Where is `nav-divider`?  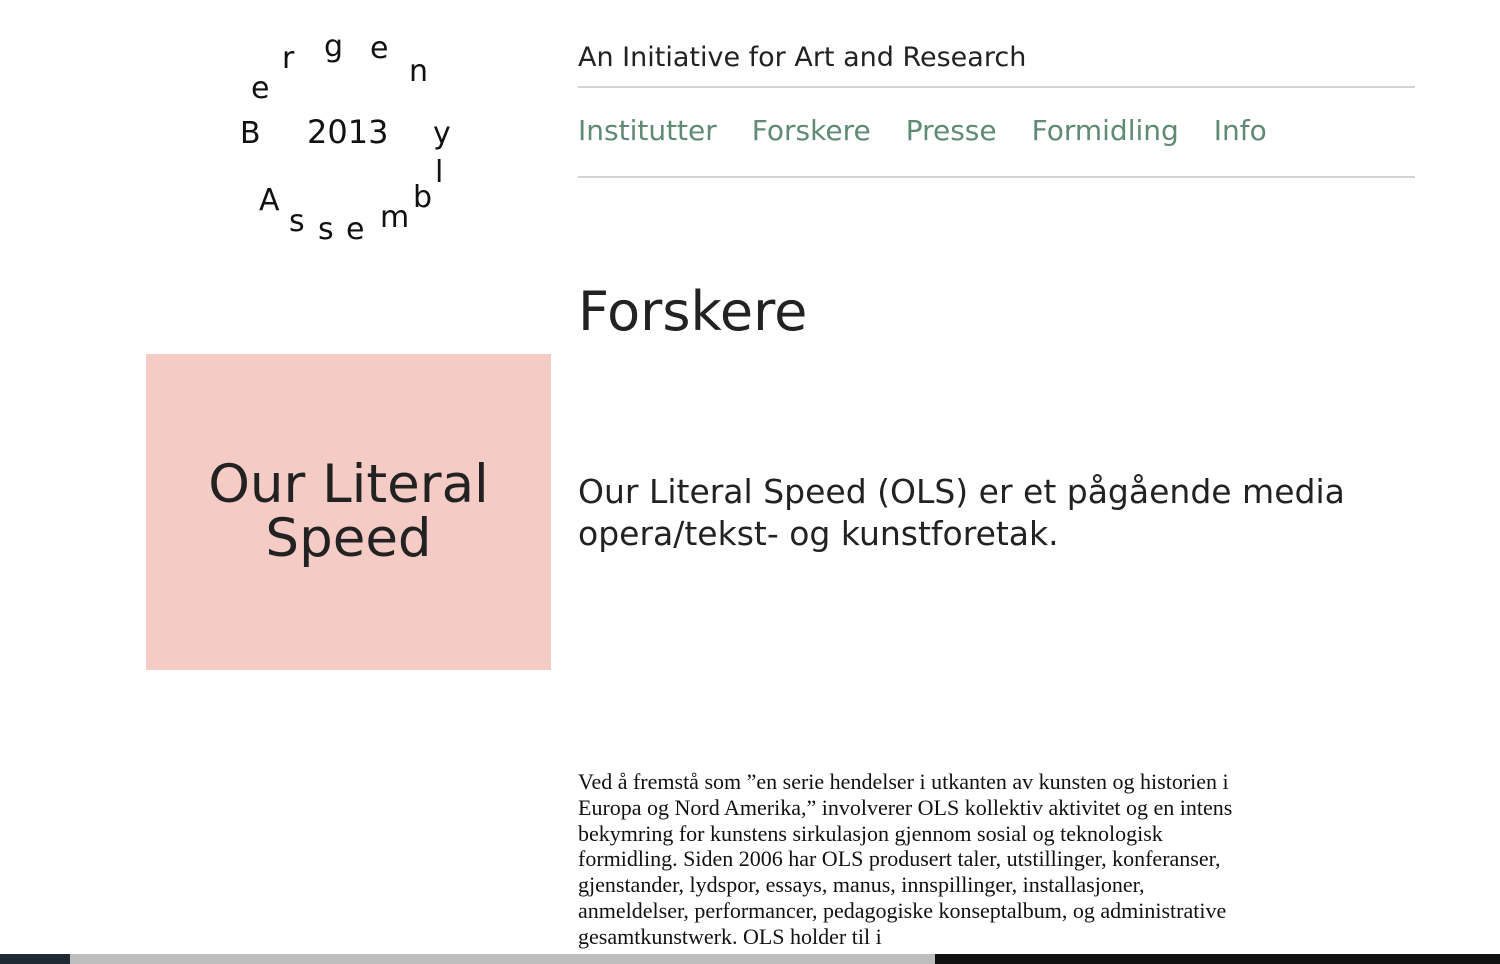
nav-divider is located at coordinates (996, 177).